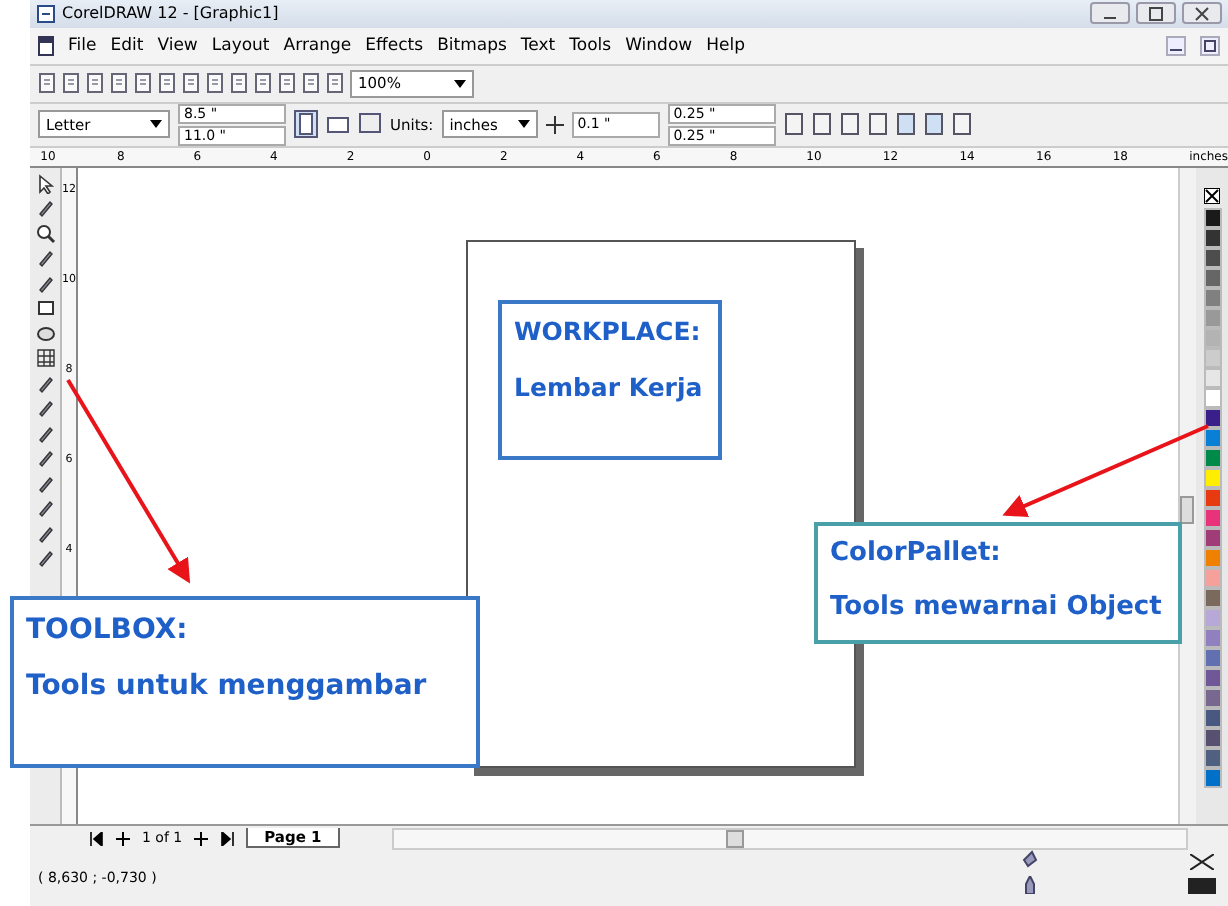  What do you see at coordinates (370, 124) in the screenshot?
I see `page-settings-icon` at bounding box center [370, 124].